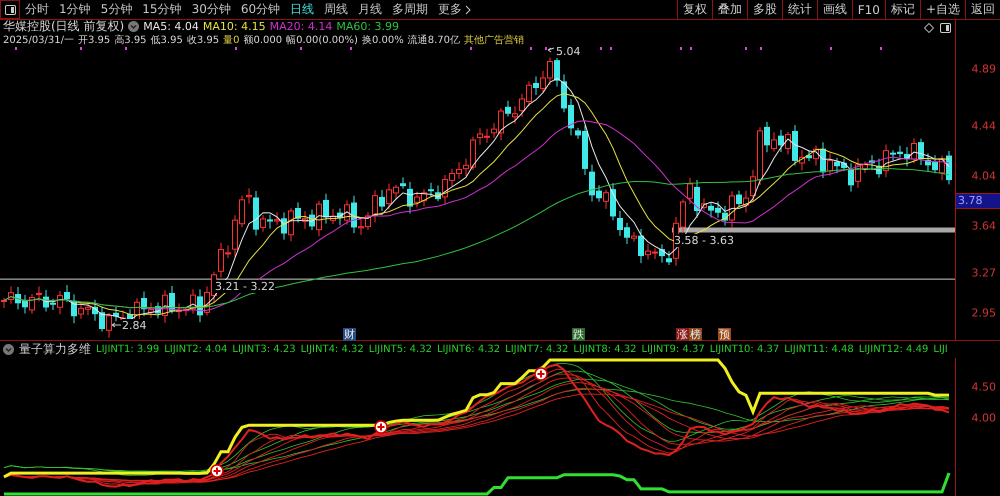  Describe the element at coordinates (929, 28) in the screenshot. I see `diamond-icon` at that location.